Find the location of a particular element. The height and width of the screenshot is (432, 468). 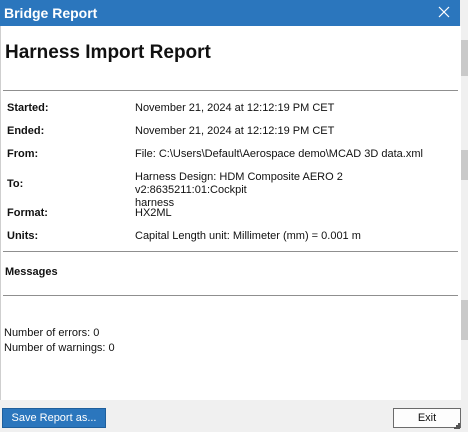

resize-grip-icon is located at coordinates (457, 426).